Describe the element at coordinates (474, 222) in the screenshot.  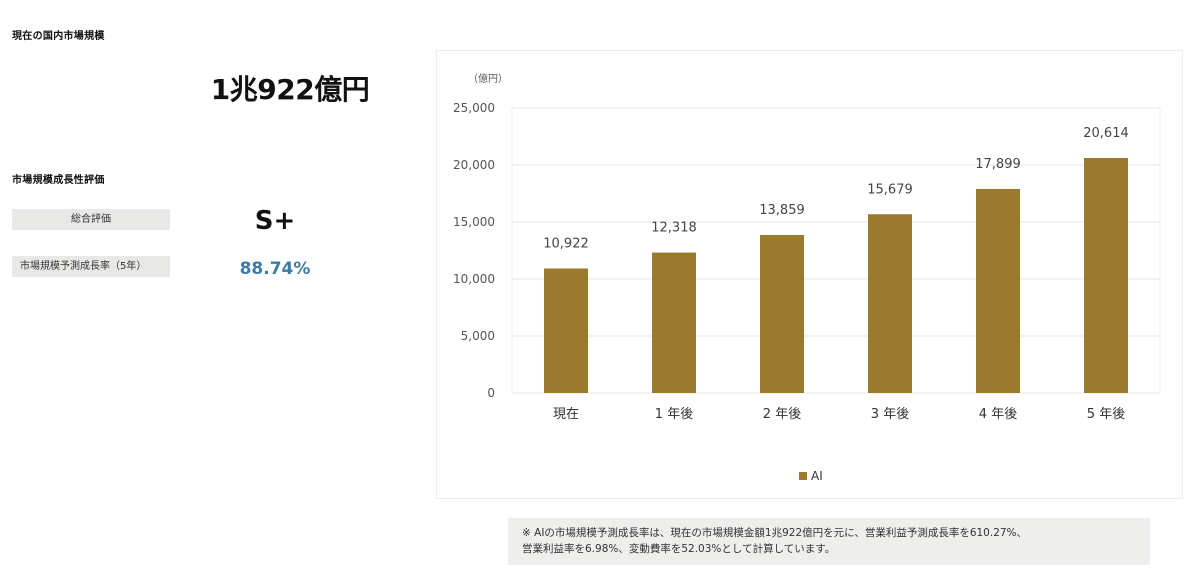
I see `y-tick-label: 15,000` at that location.